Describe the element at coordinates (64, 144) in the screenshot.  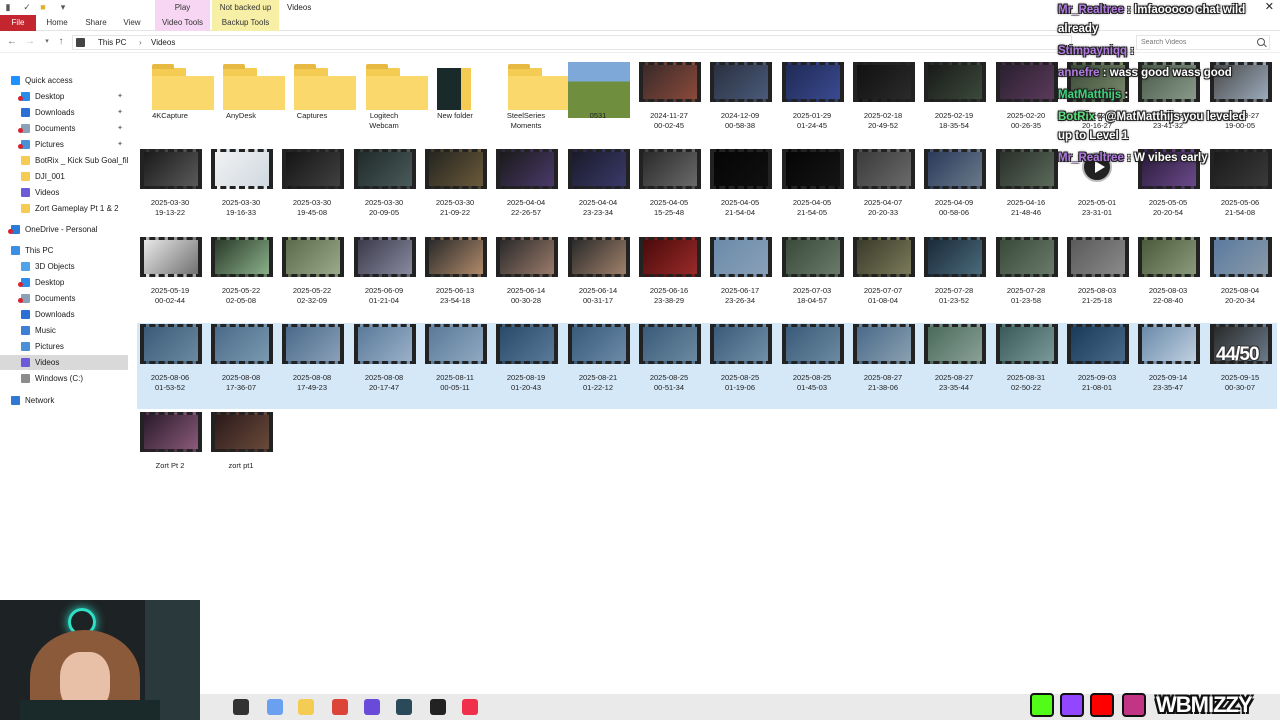
I see `sidebar-item: Pictures ✦` at that location.